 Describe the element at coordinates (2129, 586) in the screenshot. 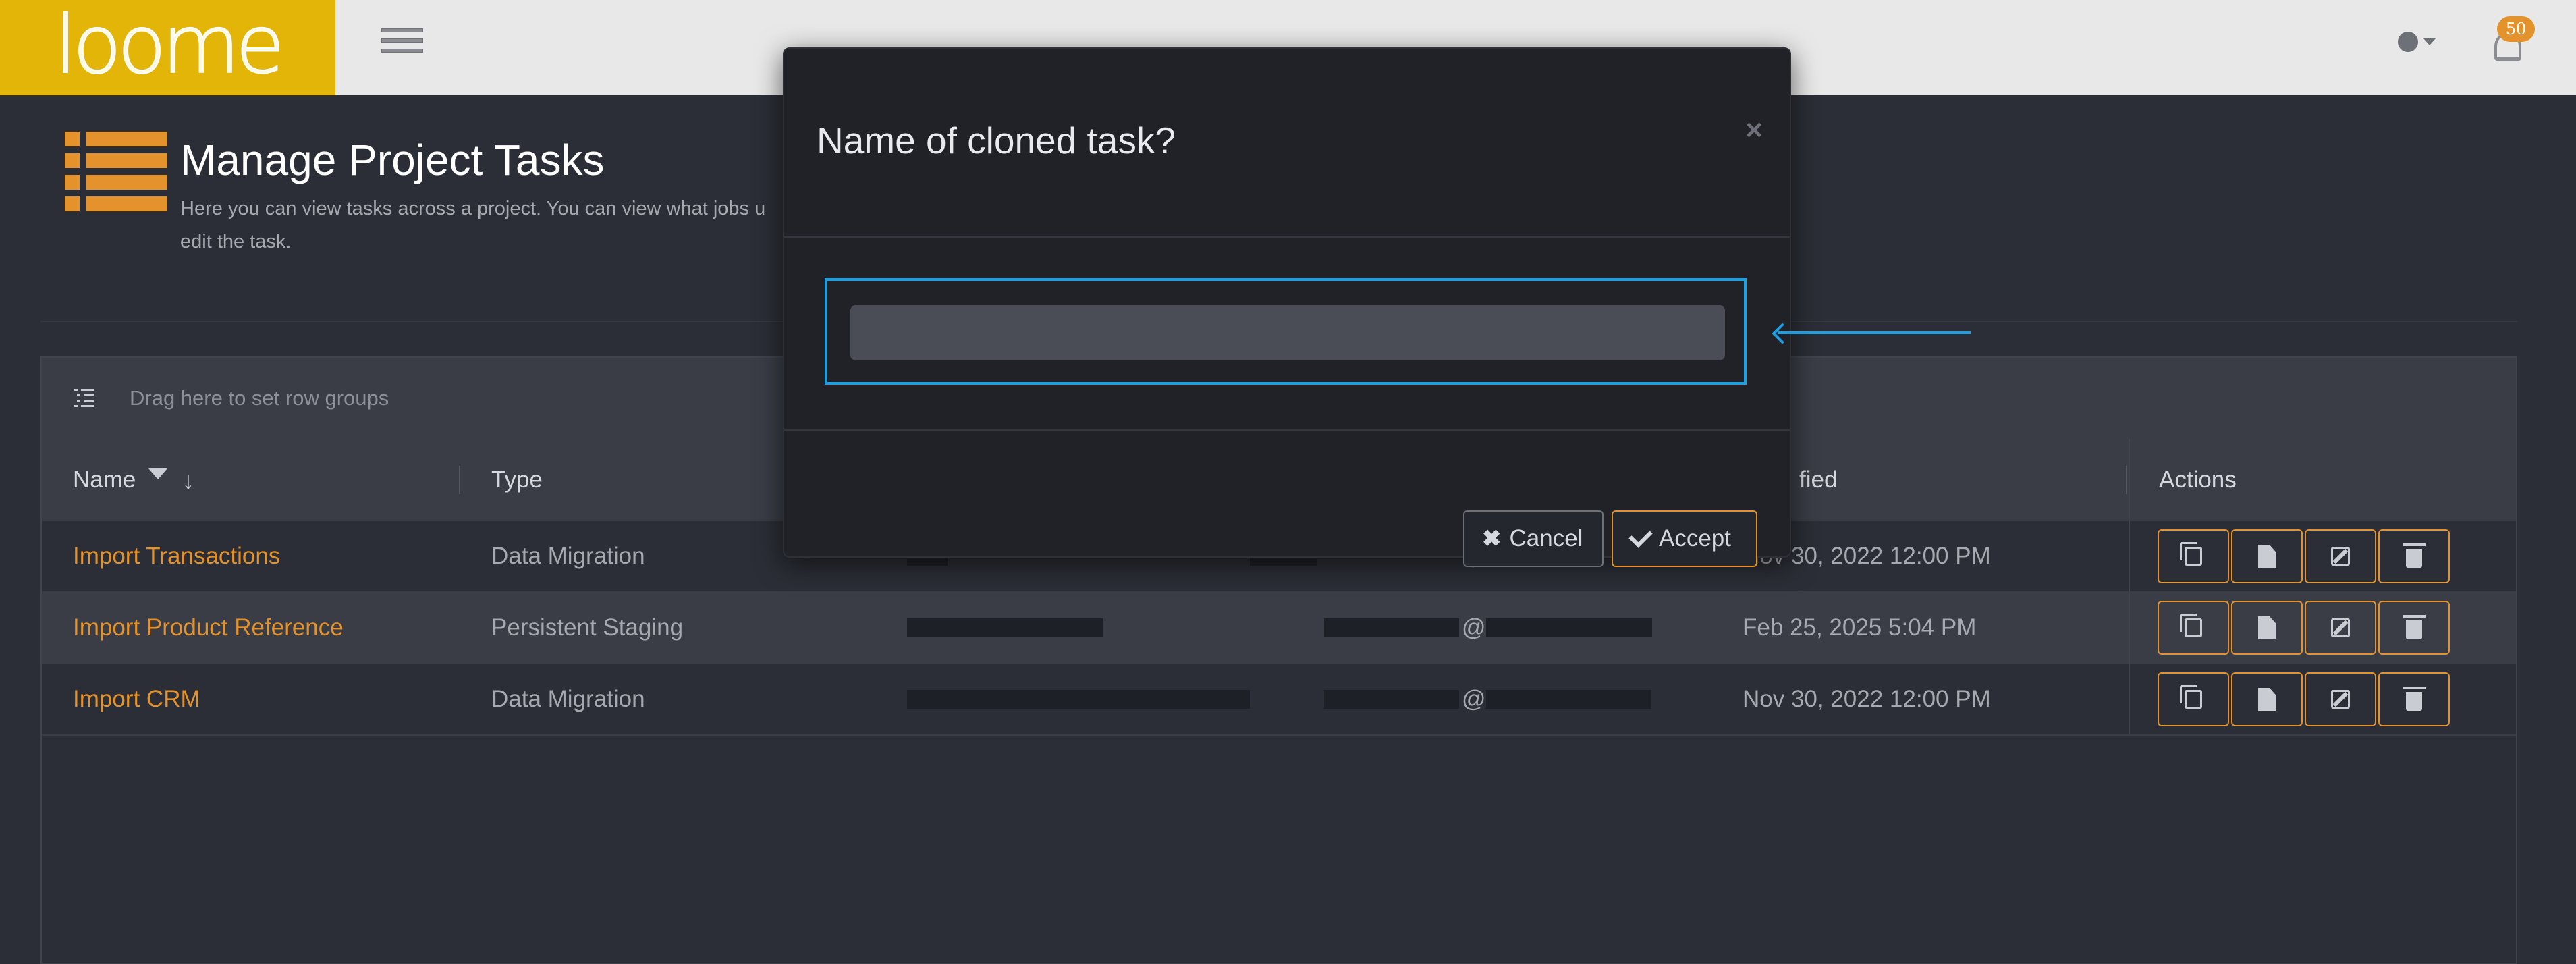

I see `actions-column-border` at that location.